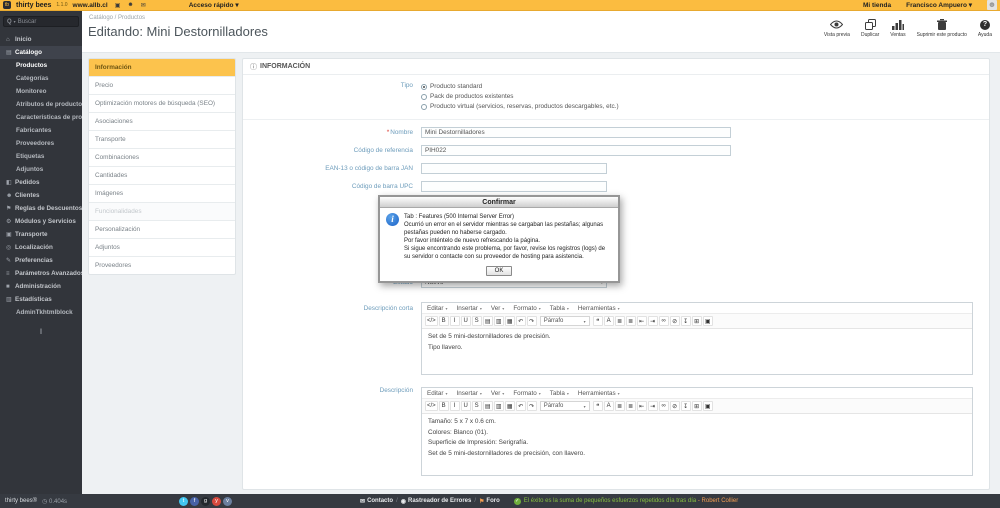 This screenshot has width=1000, height=508. Describe the element at coordinates (514, 168) in the screenshot. I see `ean-input` at that location.